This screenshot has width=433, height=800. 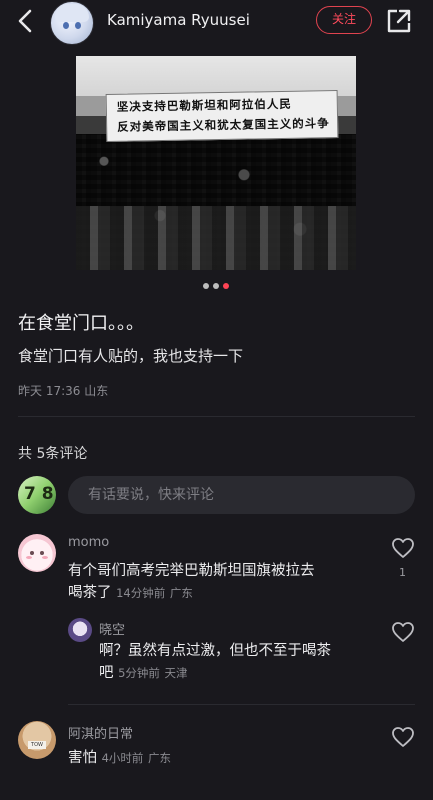 I want to click on commenter-name: 阿淇的日常, so click(x=100, y=732).